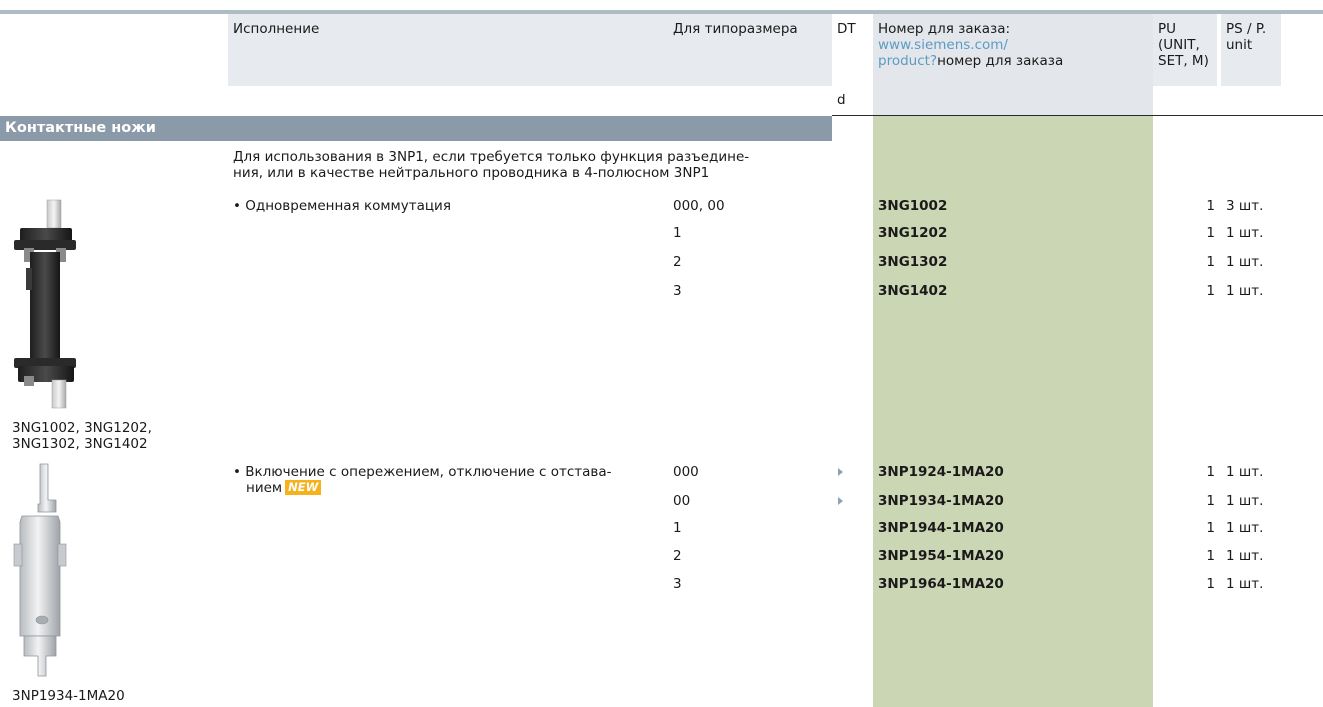 The width and height of the screenshot is (1323, 707). I want to click on variant-lead-lag-line2: нием NEW, so click(284, 488).